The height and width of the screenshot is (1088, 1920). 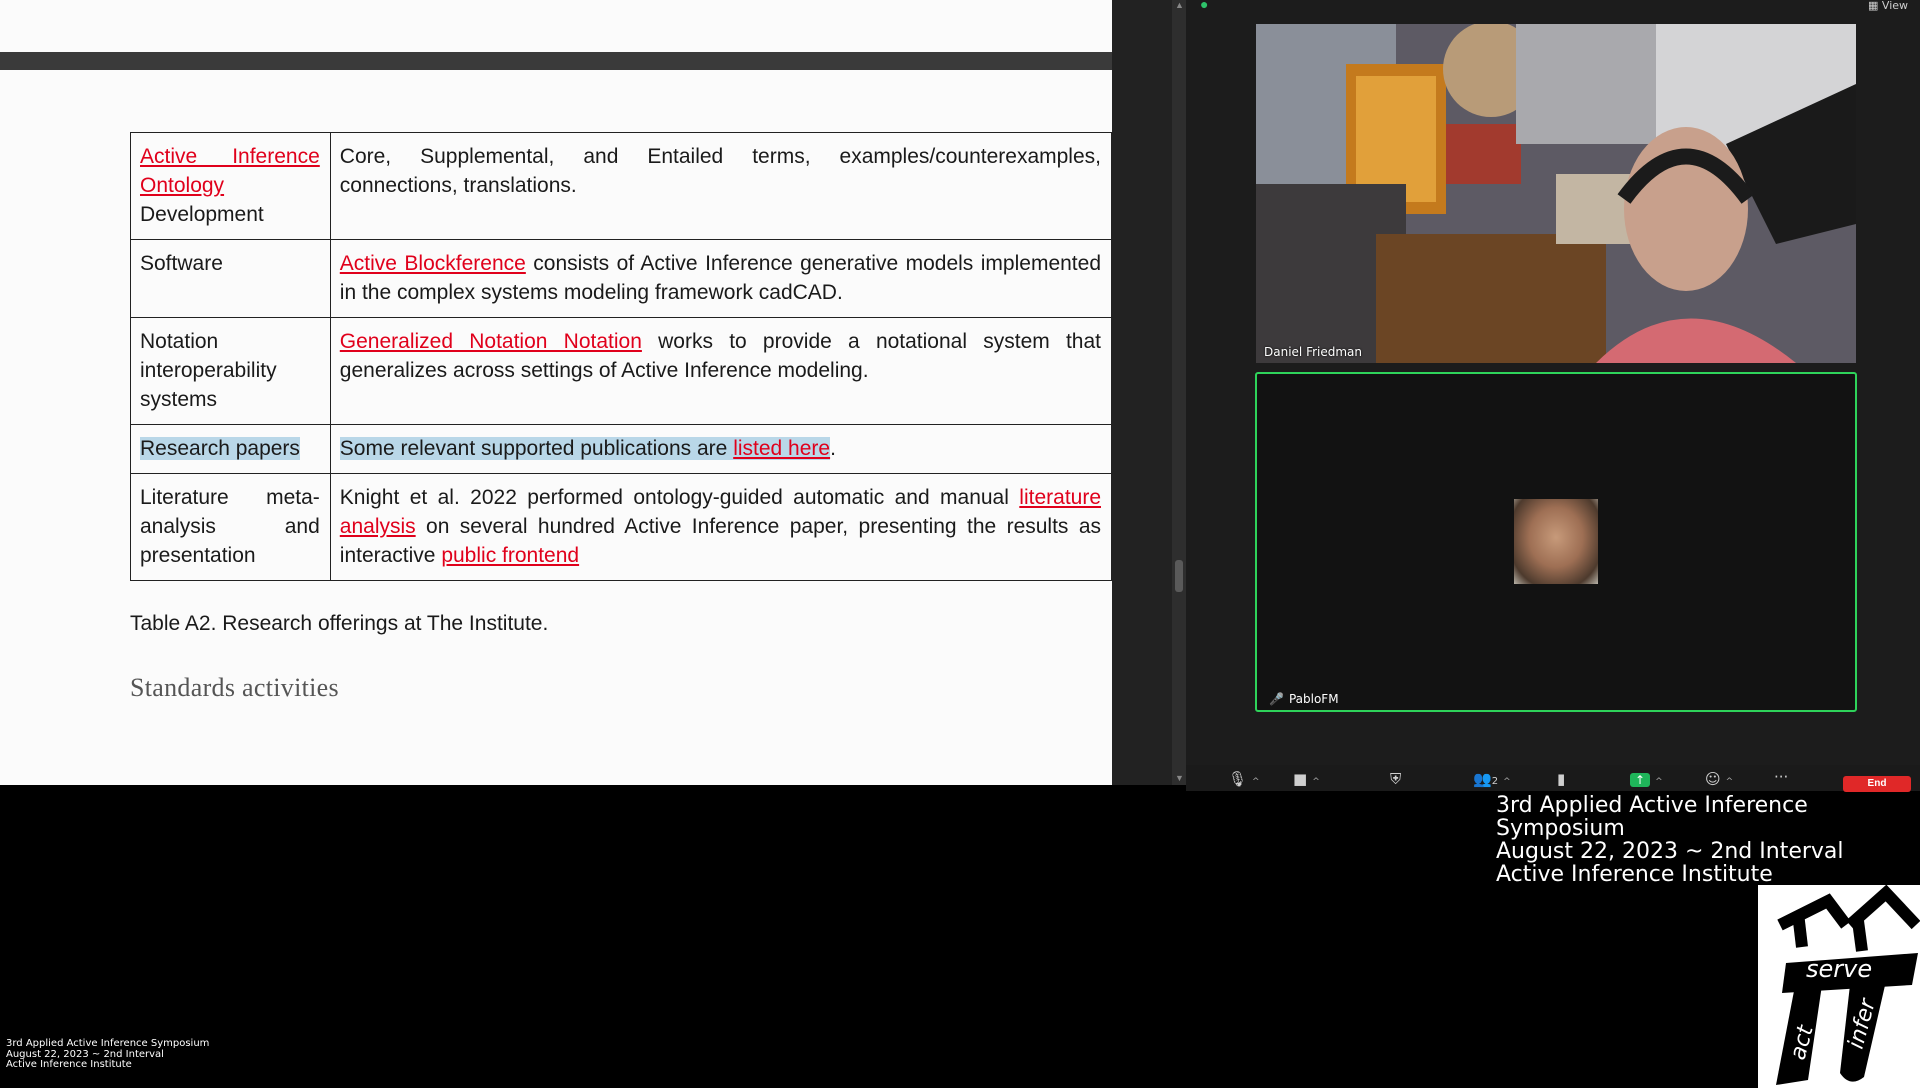 I want to click on overlay-line: August 22, 2023 ~ 2nd Interval, so click(x=1670, y=851).